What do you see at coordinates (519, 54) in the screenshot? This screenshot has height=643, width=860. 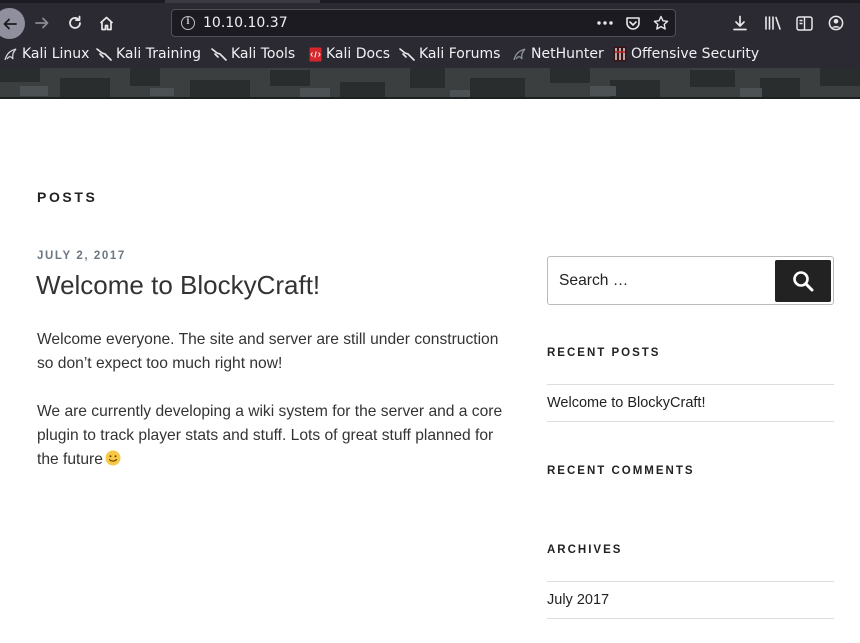 I see `nethunter-icon` at bounding box center [519, 54].